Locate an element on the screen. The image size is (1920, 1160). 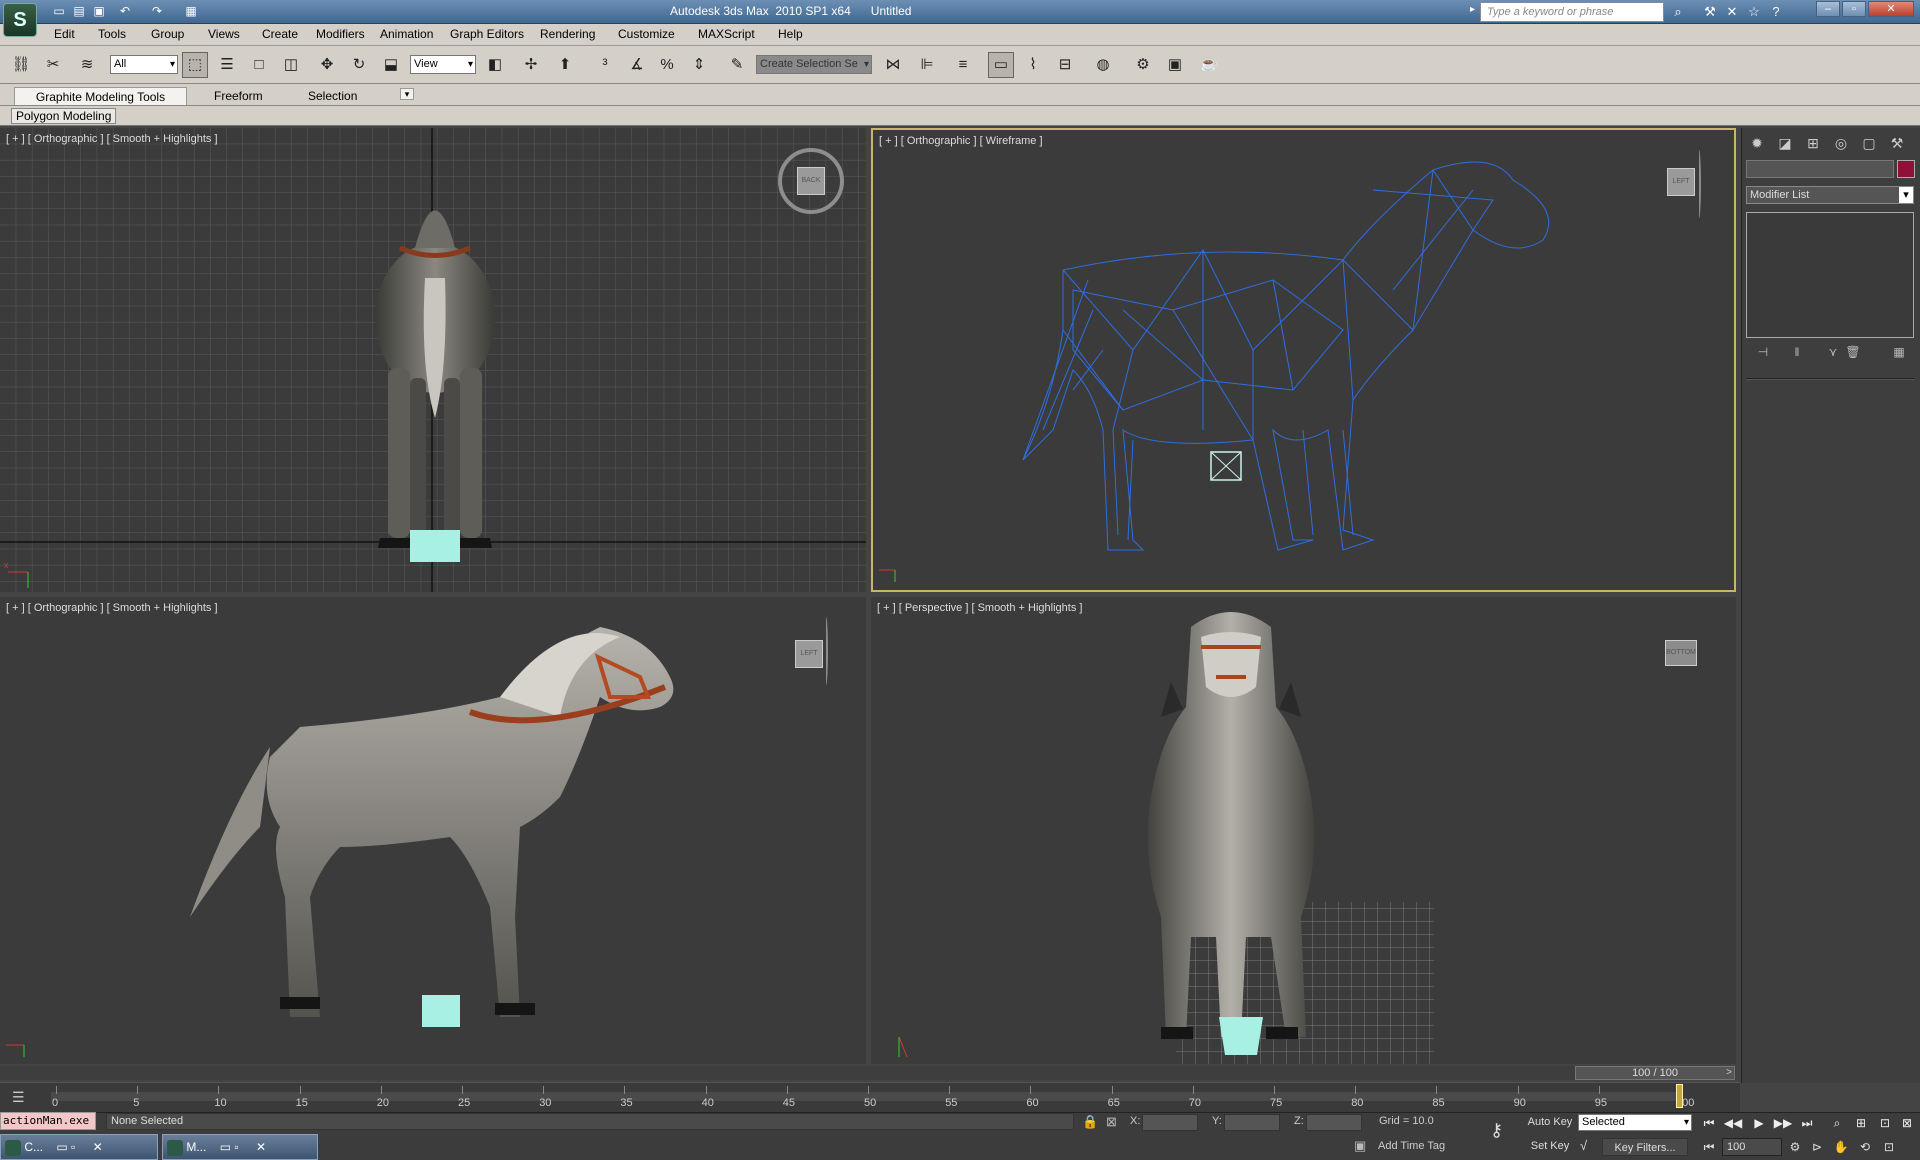
tab-graphite-modeling-tools: Graphite Modeling Tools is located at coordinates (100, 96).